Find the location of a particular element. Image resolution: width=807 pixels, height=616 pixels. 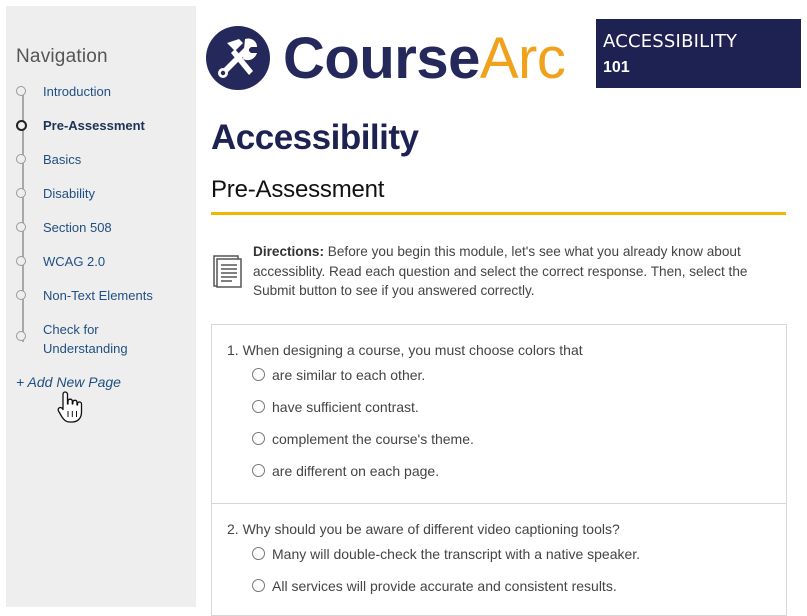

document-icon is located at coordinates (227, 271).